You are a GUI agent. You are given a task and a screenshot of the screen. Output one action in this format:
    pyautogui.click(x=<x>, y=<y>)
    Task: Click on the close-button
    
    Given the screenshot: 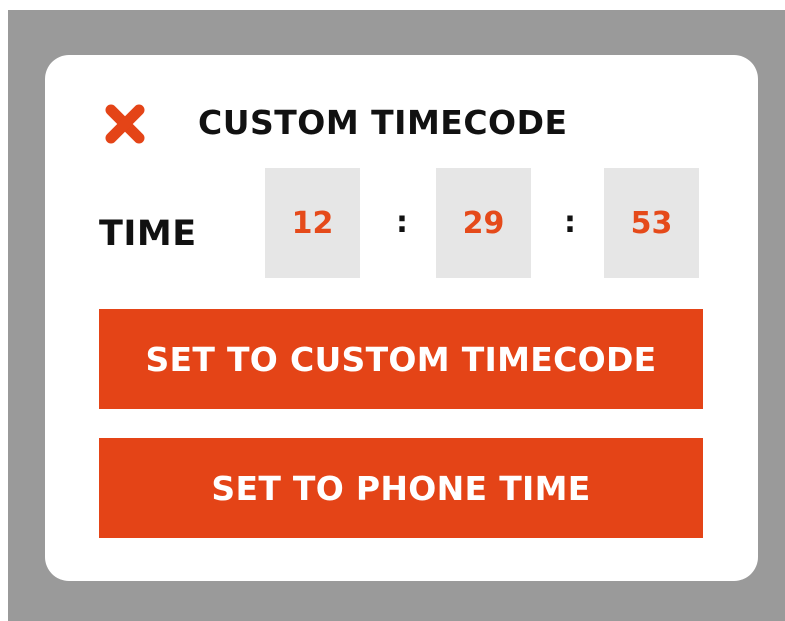 What is the action you would take?
    pyautogui.click(x=125, y=124)
    